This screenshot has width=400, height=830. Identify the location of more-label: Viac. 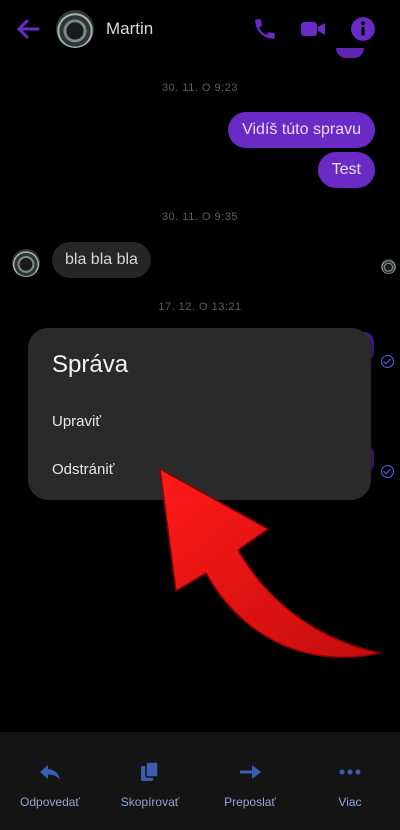
(350, 802).